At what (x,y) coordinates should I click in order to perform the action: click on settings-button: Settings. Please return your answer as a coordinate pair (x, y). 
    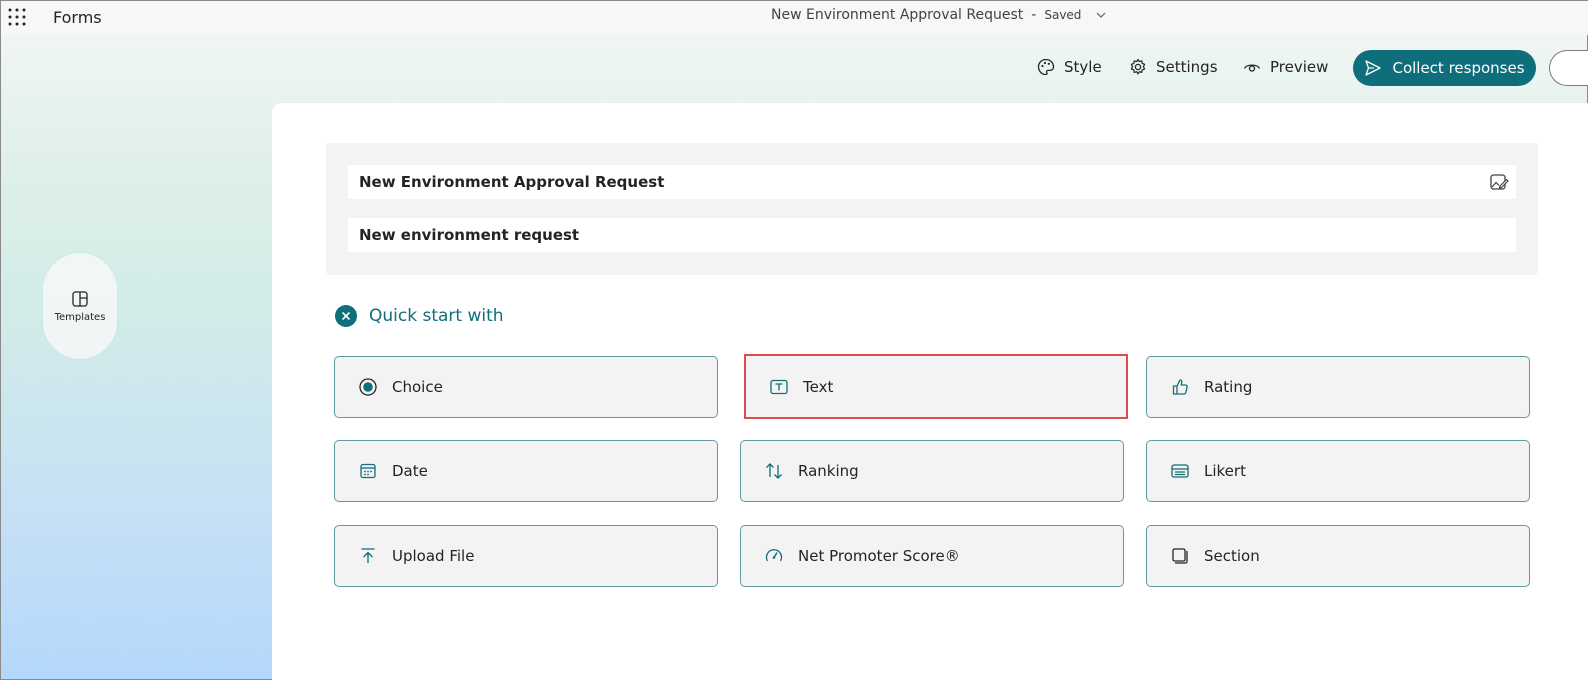
    Looking at the image, I should click on (1173, 67).